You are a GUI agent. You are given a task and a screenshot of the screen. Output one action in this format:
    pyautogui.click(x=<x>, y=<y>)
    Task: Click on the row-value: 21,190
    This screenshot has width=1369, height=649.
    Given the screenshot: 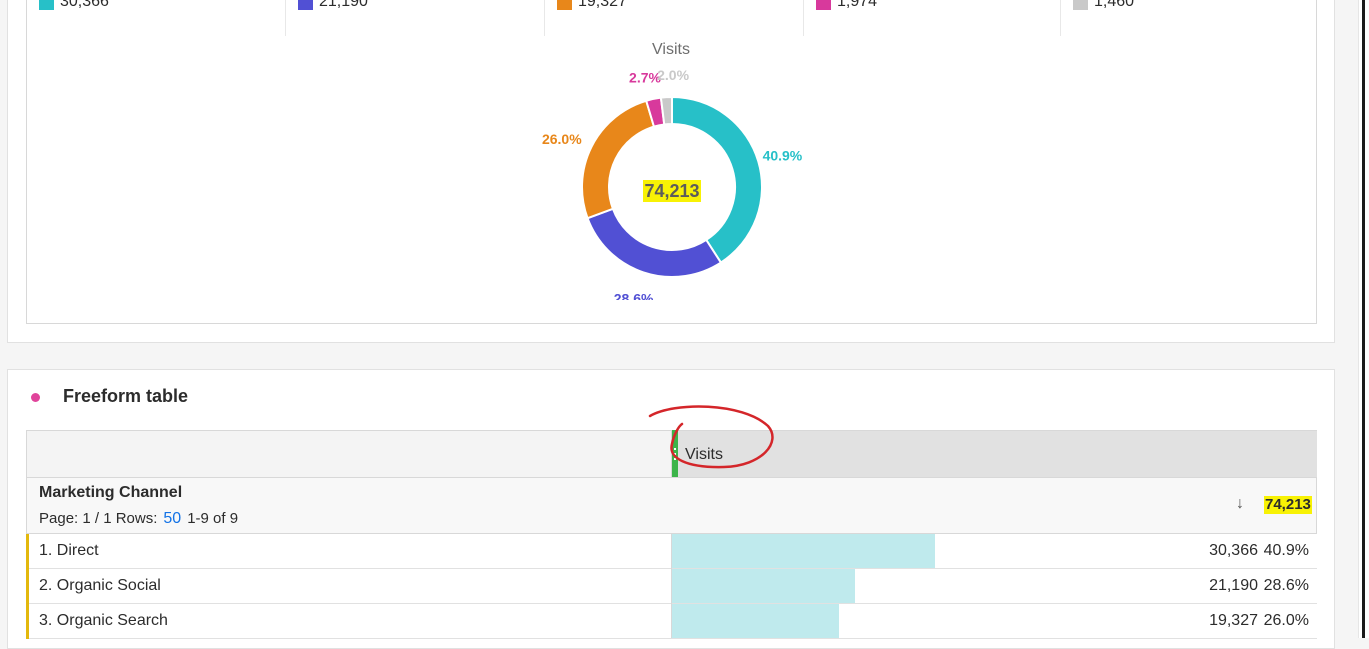 What is the action you would take?
    pyautogui.click(x=1233, y=585)
    